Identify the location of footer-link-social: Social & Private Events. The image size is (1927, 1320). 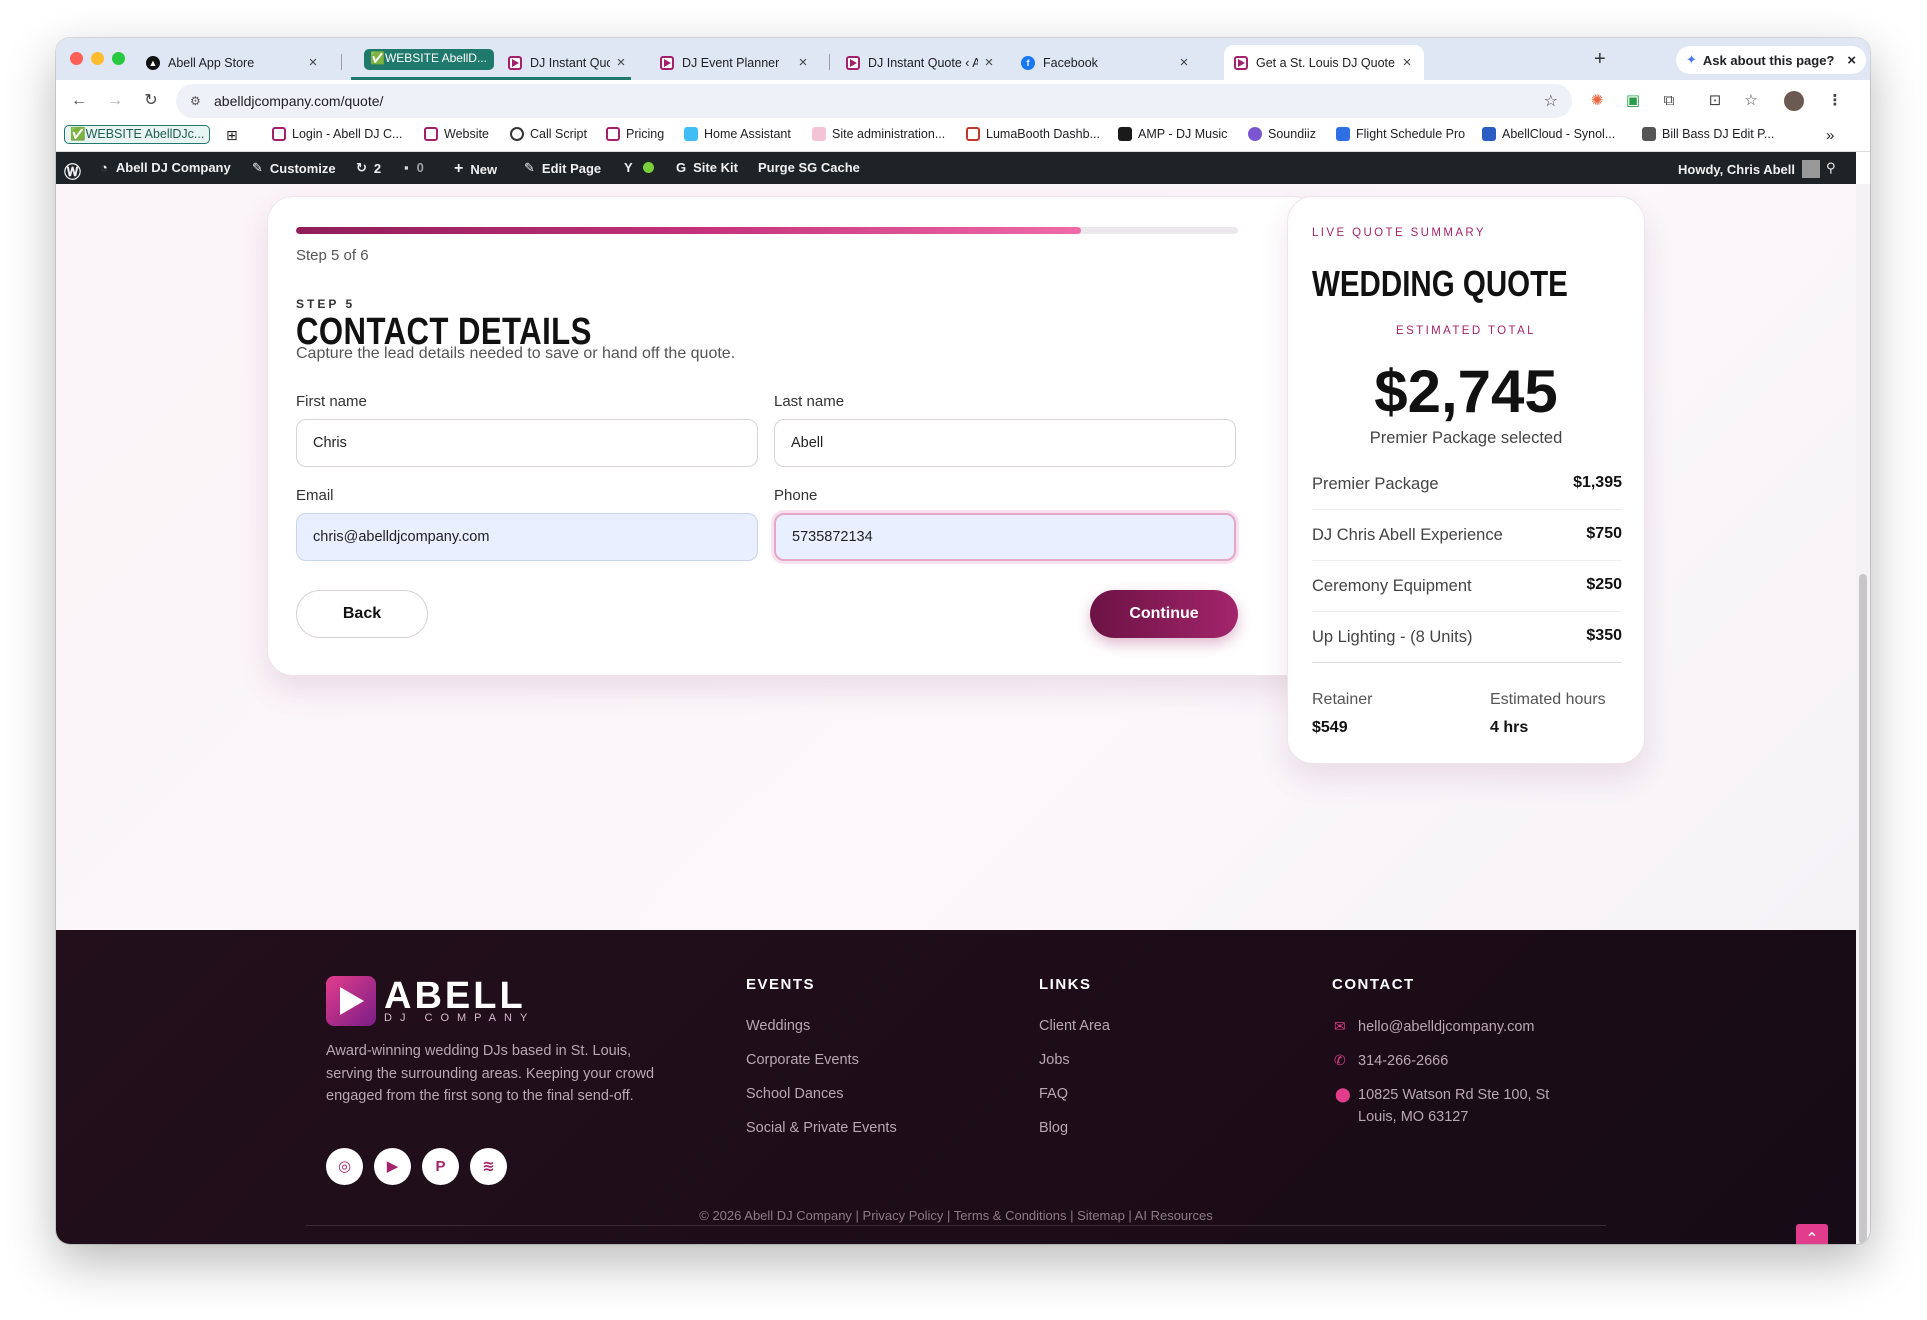
(821, 1128).